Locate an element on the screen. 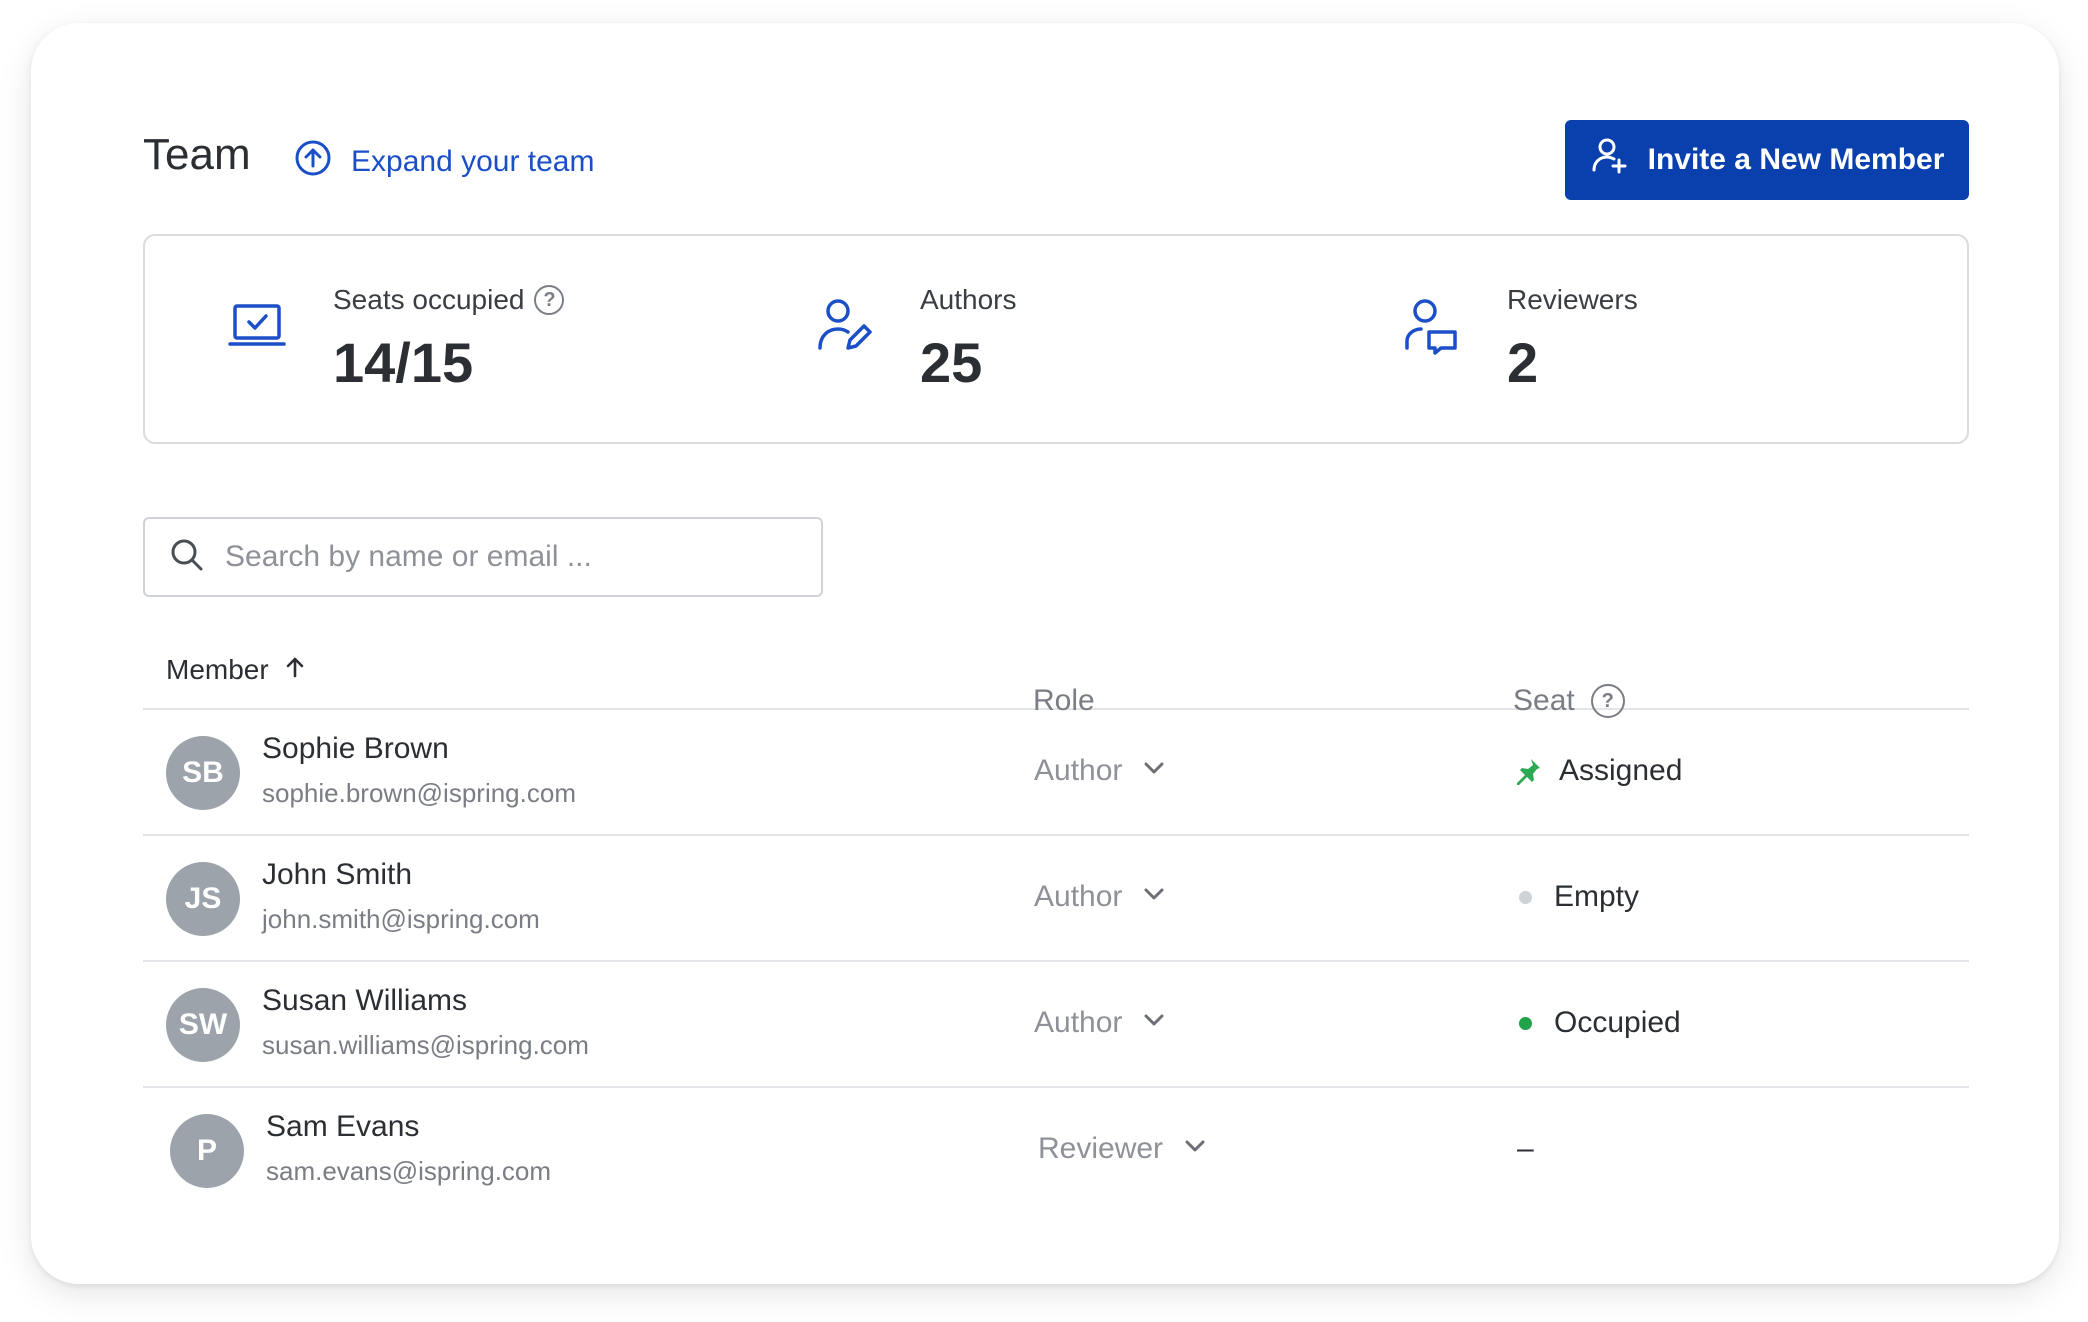 Image resolution: width=2088 pixels, height=1322 pixels. column-member: Member is located at coordinates (236, 670).